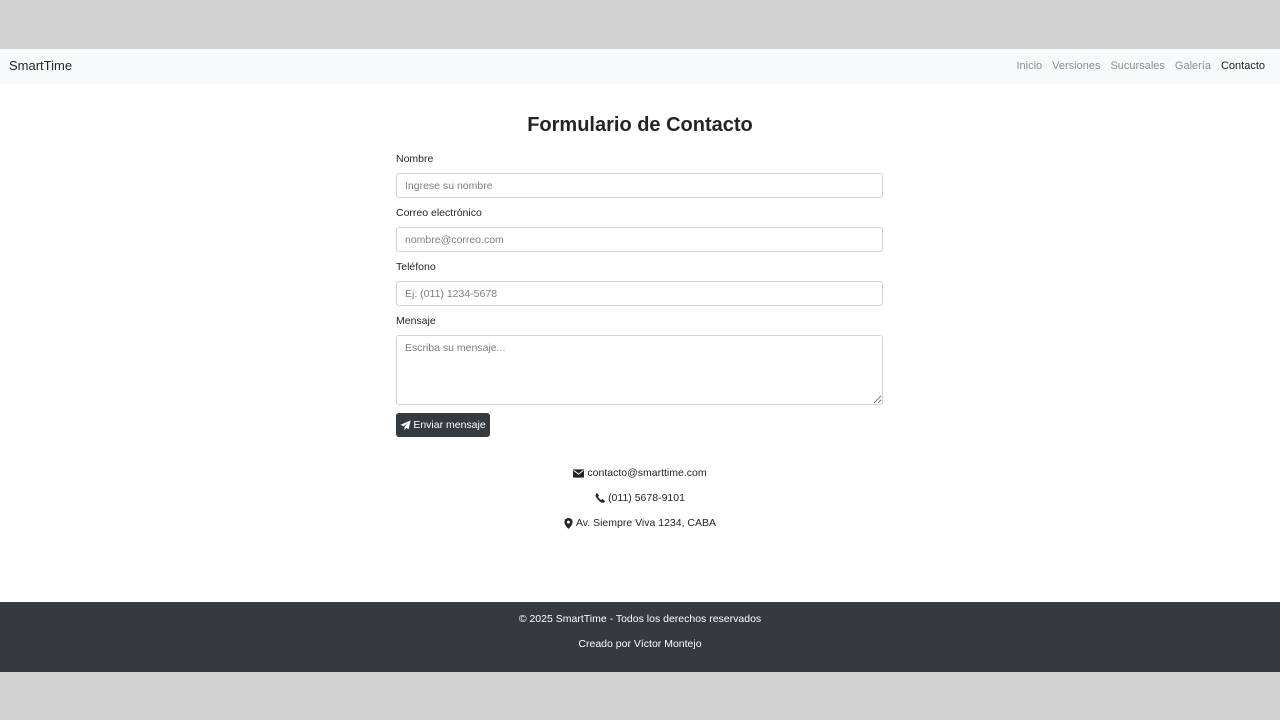 This screenshot has height=720, width=1280. I want to click on contact-email: contacto@smarttime.com, so click(640, 473).